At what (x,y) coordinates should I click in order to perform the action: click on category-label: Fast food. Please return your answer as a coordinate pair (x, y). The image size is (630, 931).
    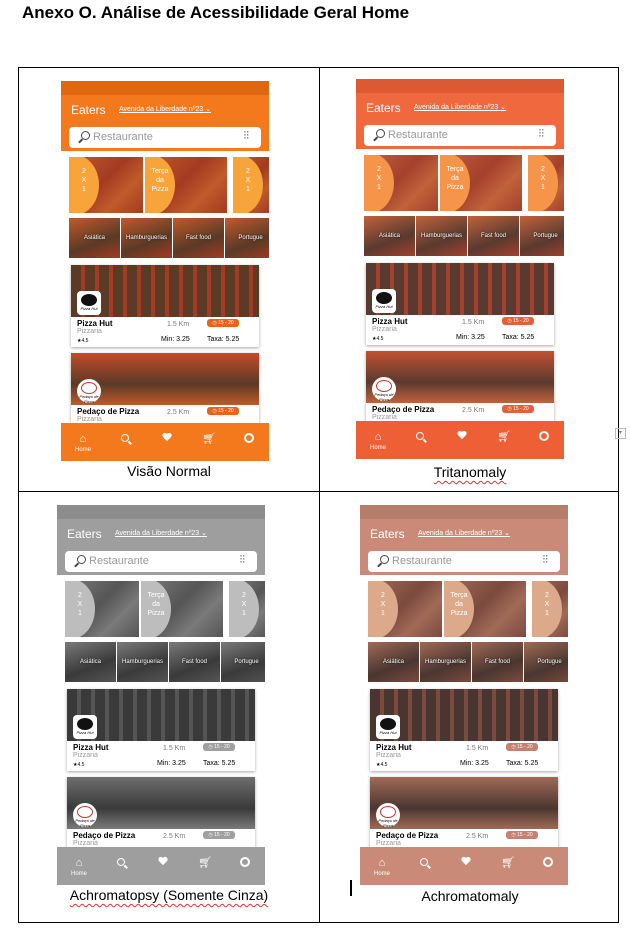
    Looking at the image, I should click on (194, 662).